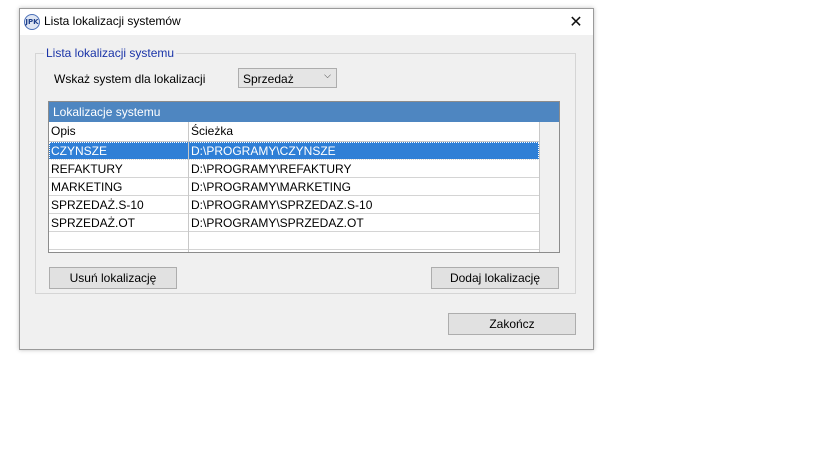 The height and width of the screenshot is (460, 819). Describe the element at coordinates (93, 223) in the screenshot. I see `cell-description: SPRZEDAŻ.OT` at that location.